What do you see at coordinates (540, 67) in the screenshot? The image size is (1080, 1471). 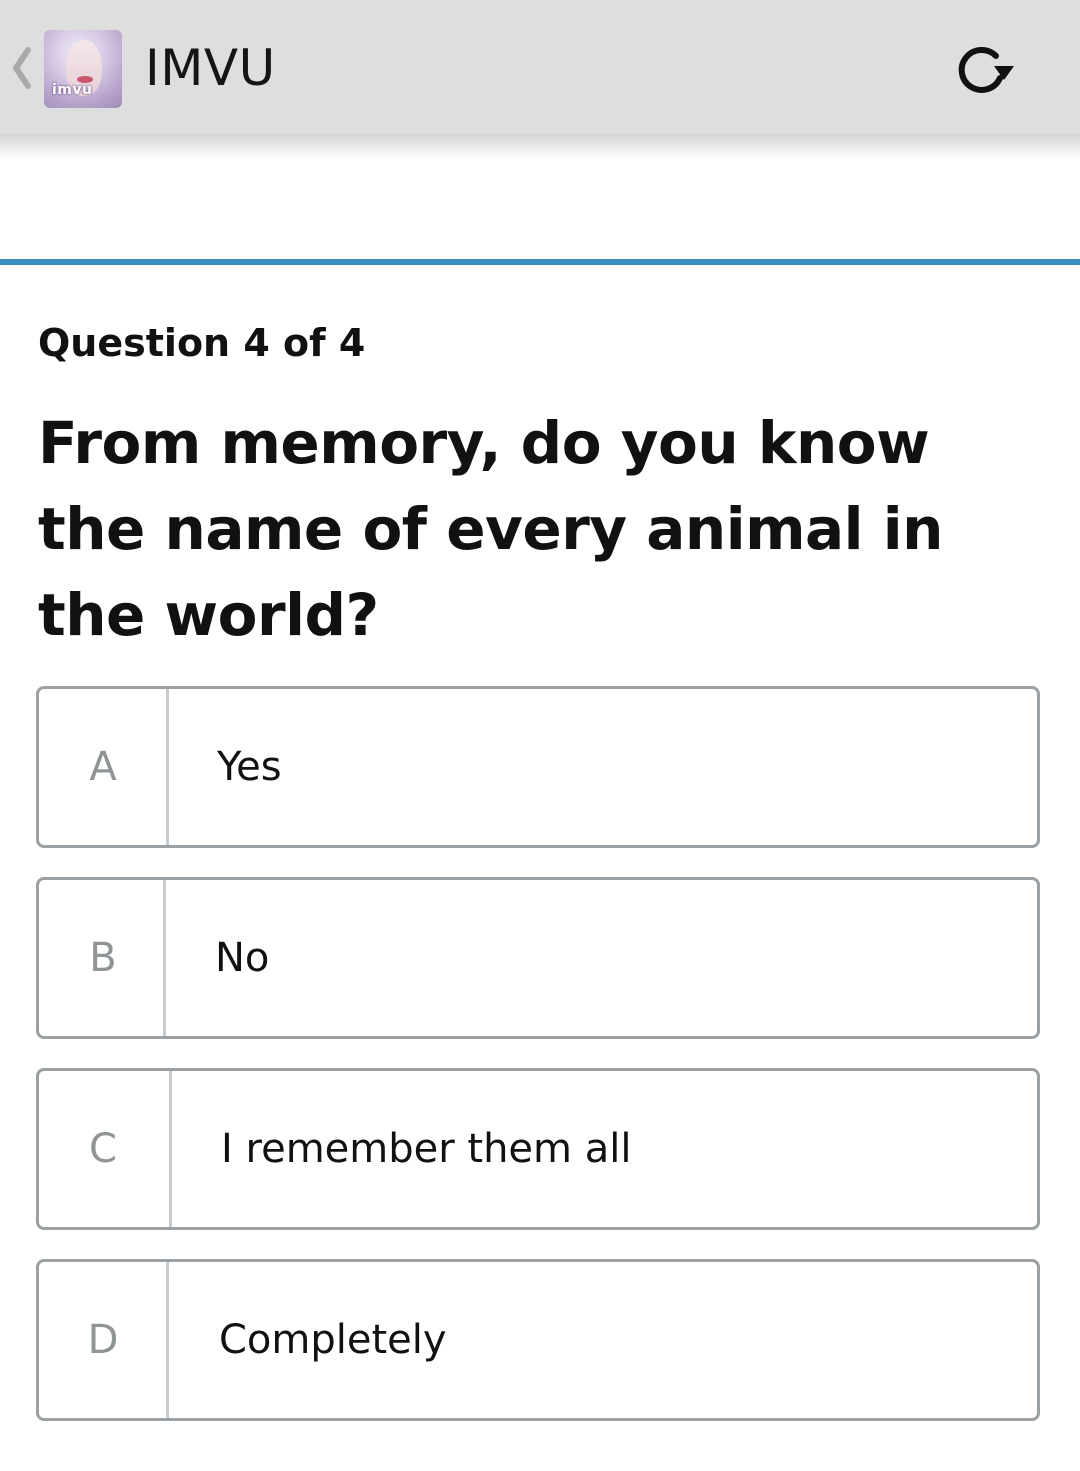 I see `app-bar: imvu IMVU` at bounding box center [540, 67].